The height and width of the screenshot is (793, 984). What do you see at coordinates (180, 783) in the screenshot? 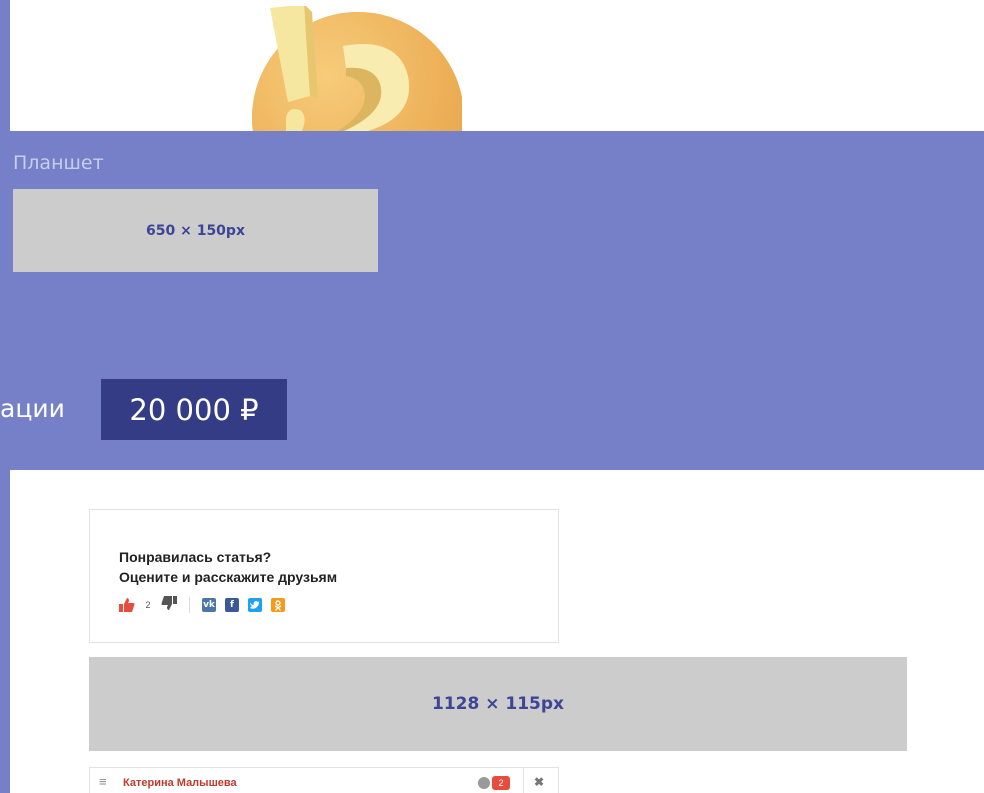
I see `chat-user-name: Катерина Малышева` at bounding box center [180, 783].